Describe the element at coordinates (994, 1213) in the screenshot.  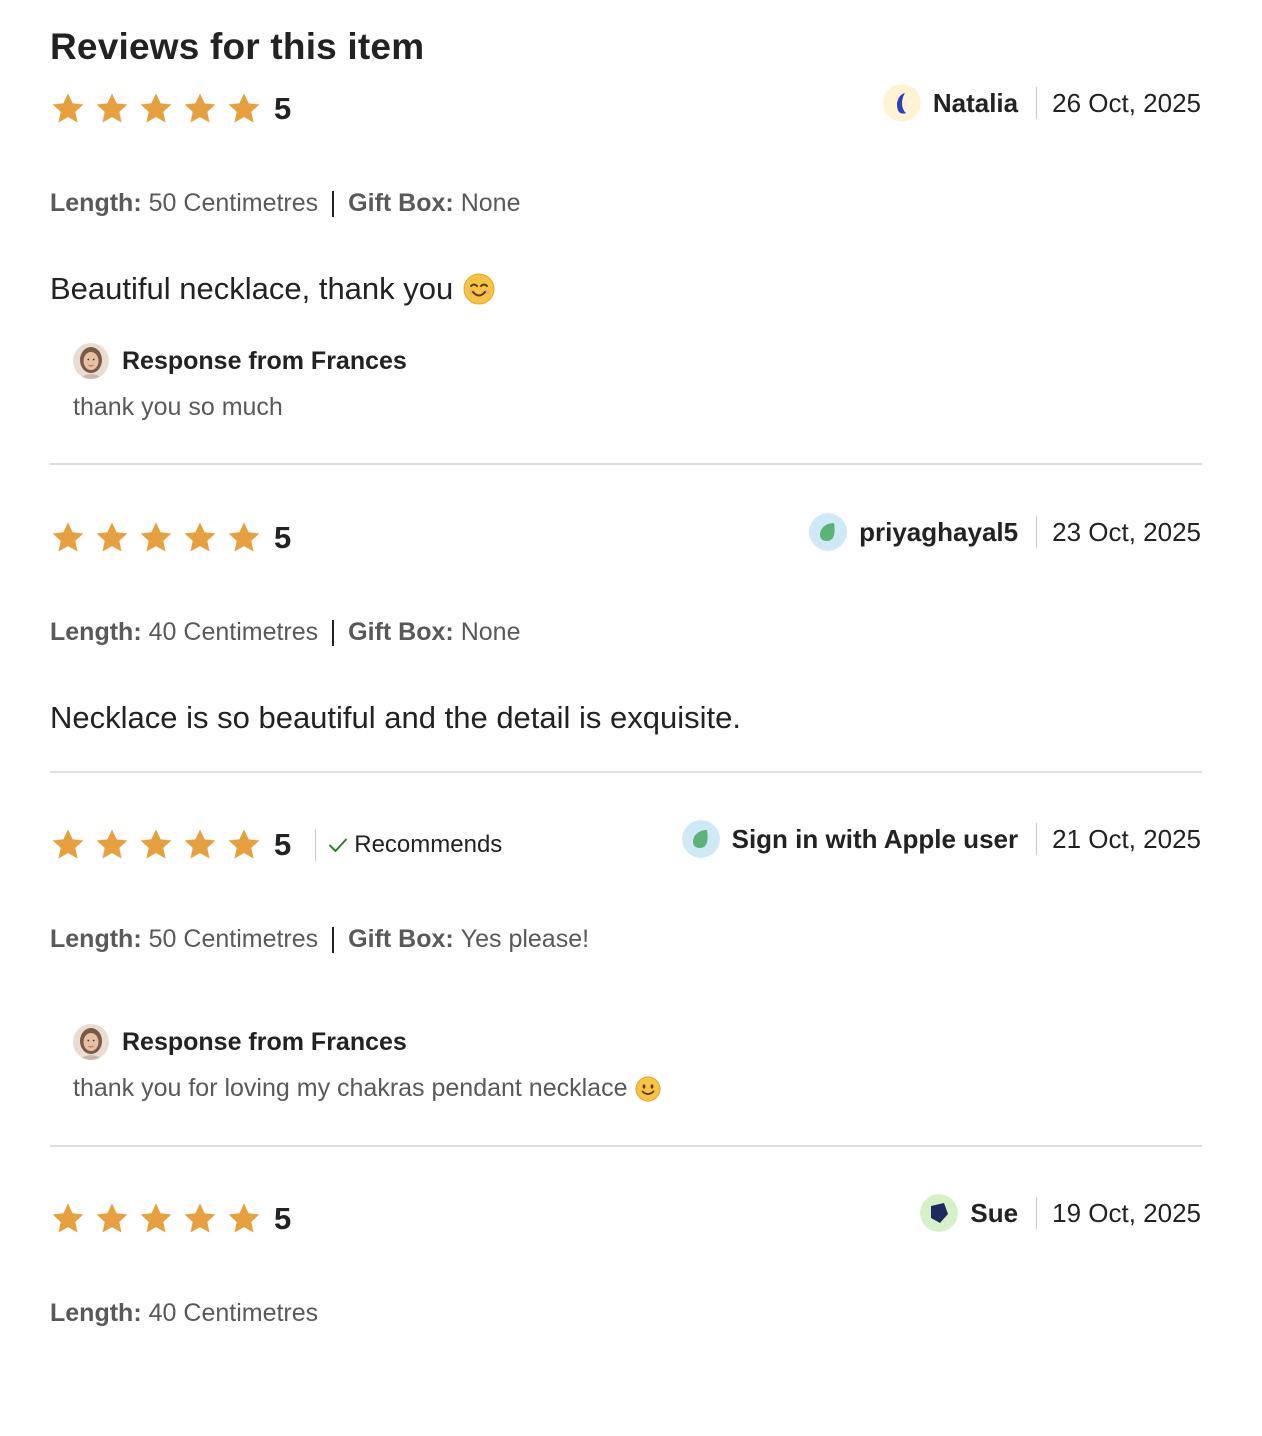
I see `reviewer-name: Sue` at that location.